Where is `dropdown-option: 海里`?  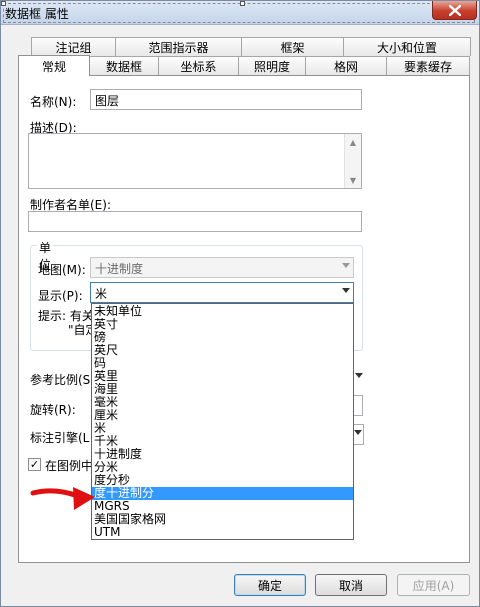
dropdown-option: 海里 is located at coordinates (222, 389).